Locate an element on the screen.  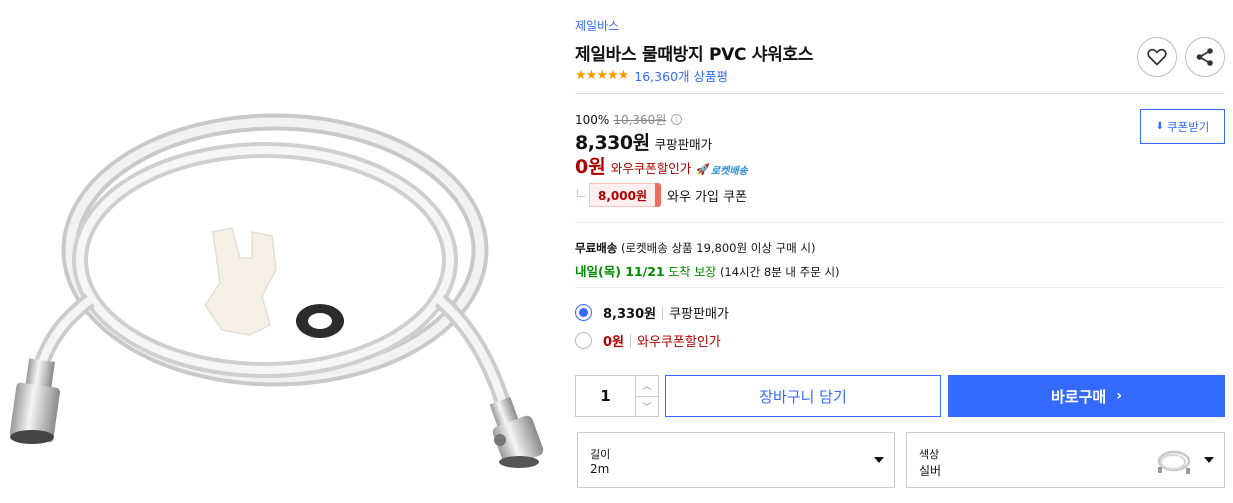
share-button is located at coordinates (1205, 57).